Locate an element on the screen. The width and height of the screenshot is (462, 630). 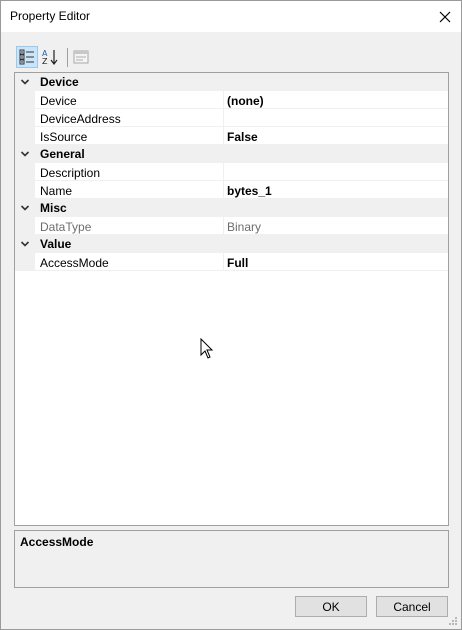
property-row-description: Description is located at coordinates (231, 172).